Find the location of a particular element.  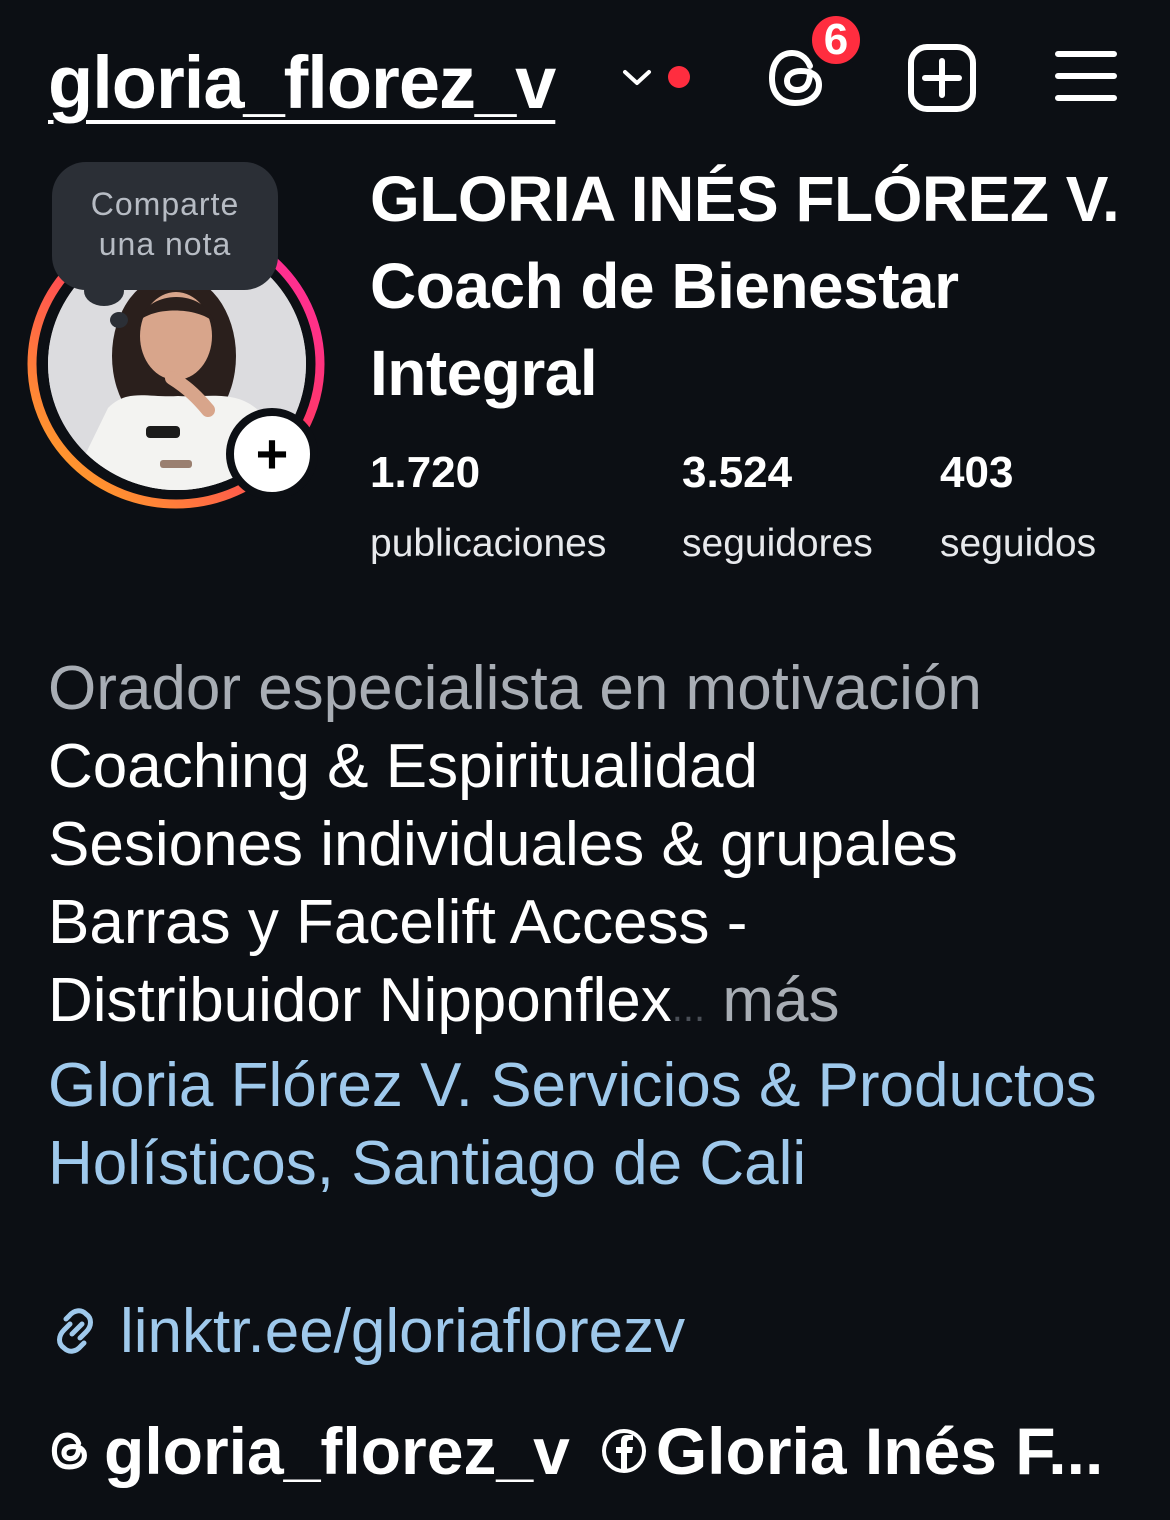

bio-line-text: Distribuidor Nipponflex is located at coordinates (360, 1000).